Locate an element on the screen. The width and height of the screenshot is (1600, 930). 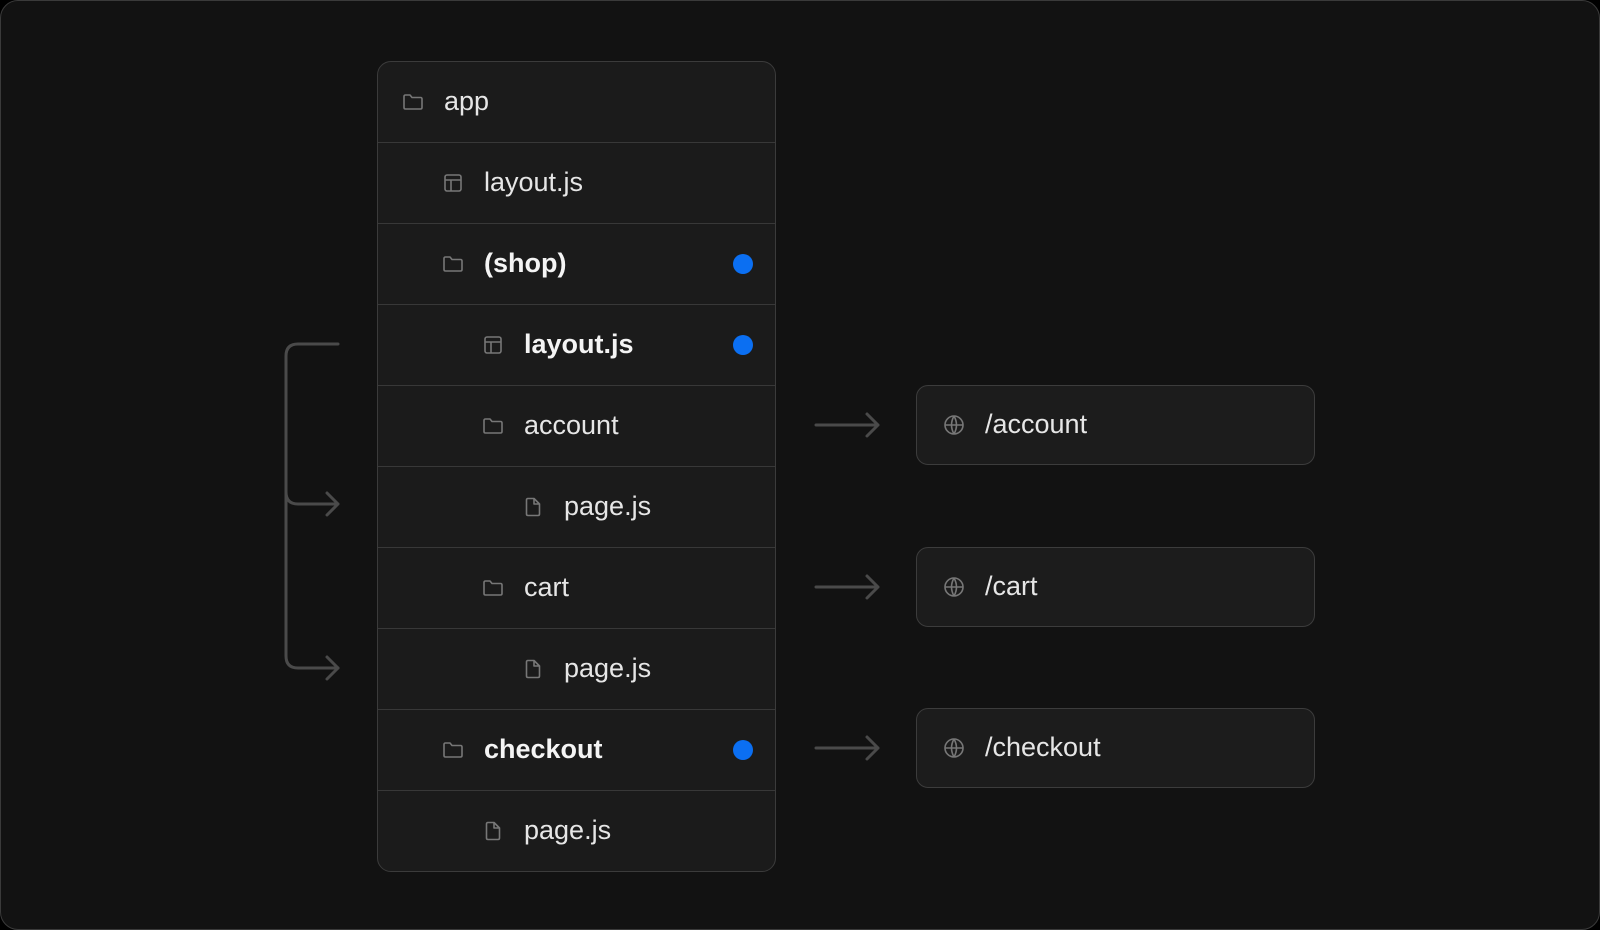
tree-row-app: app is located at coordinates (576, 102).